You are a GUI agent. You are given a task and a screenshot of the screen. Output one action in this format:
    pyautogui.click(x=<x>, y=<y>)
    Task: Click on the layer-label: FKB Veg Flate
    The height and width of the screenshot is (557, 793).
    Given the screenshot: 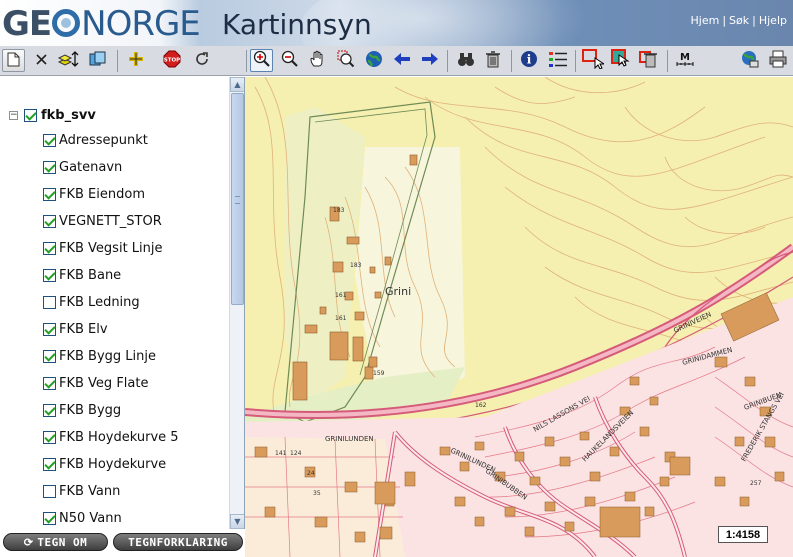 What is the action you would take?
    pyautogui.click(x=103, y=383)
    